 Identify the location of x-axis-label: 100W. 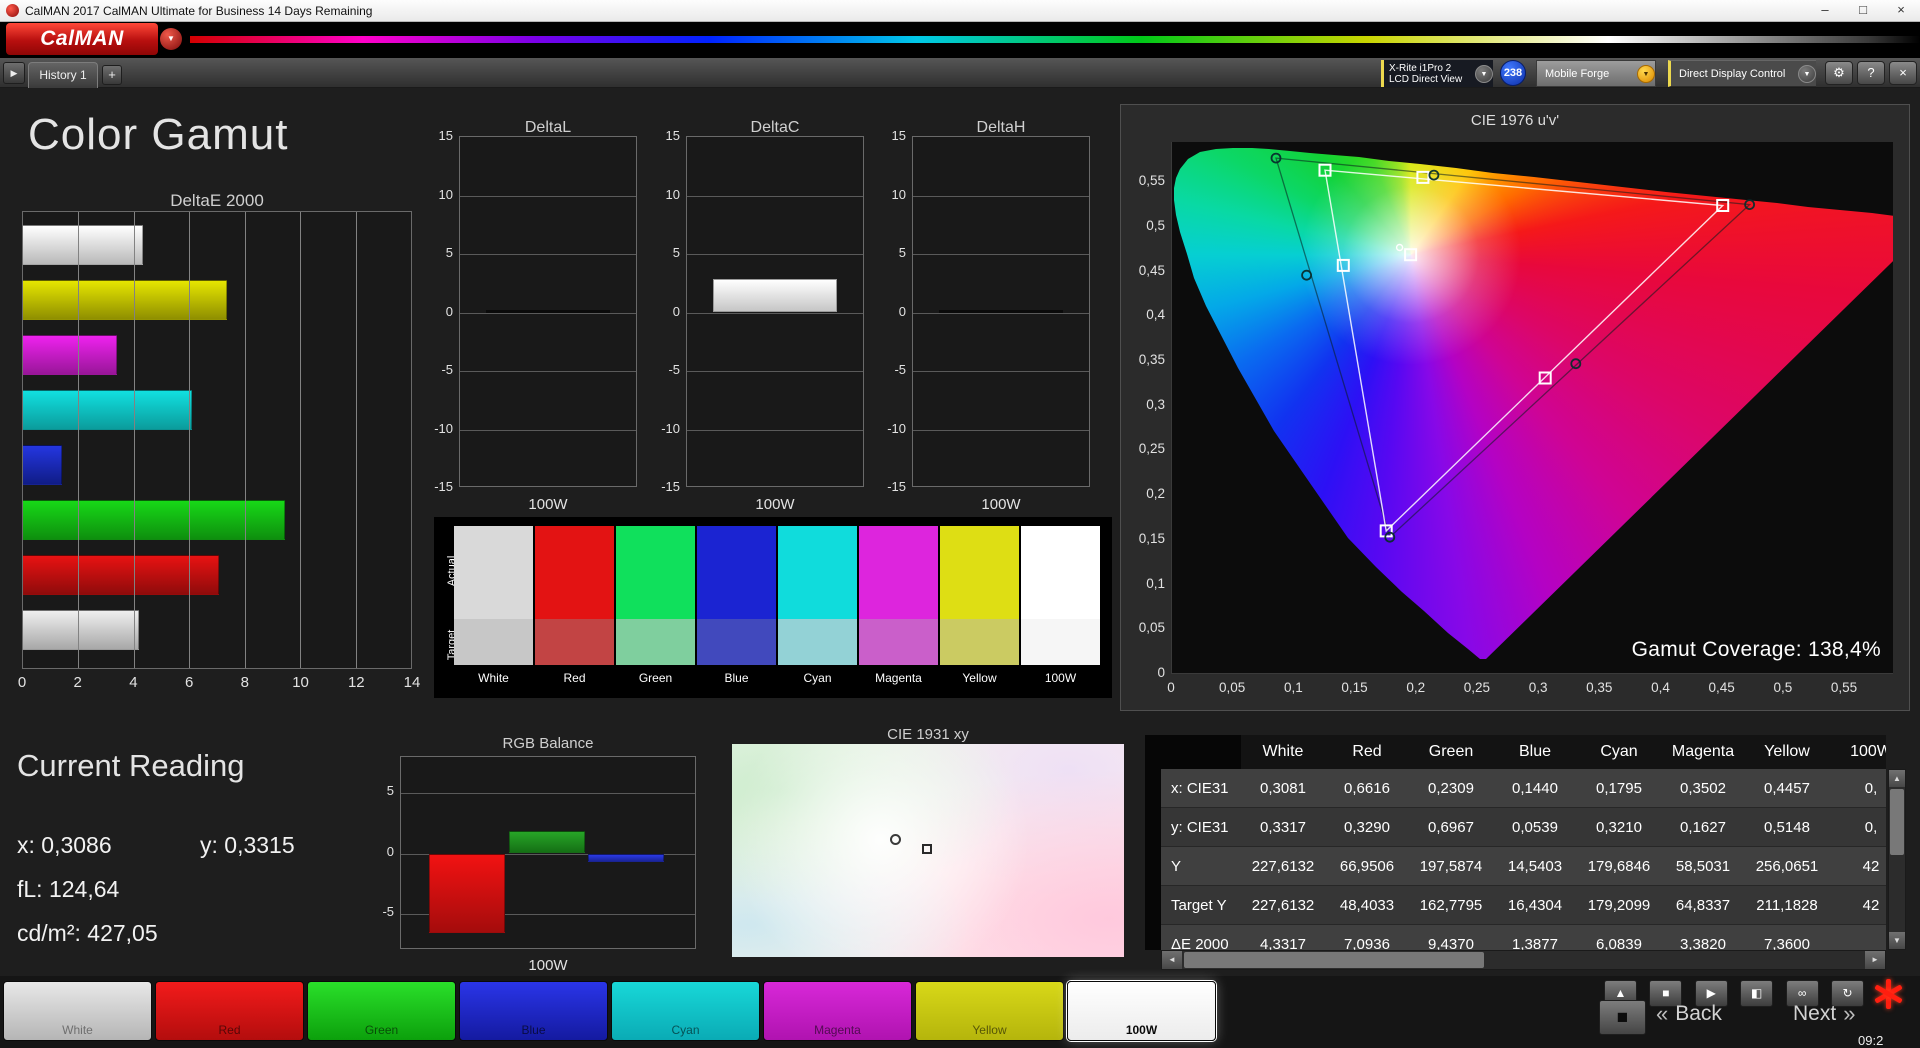
(1001, 504).